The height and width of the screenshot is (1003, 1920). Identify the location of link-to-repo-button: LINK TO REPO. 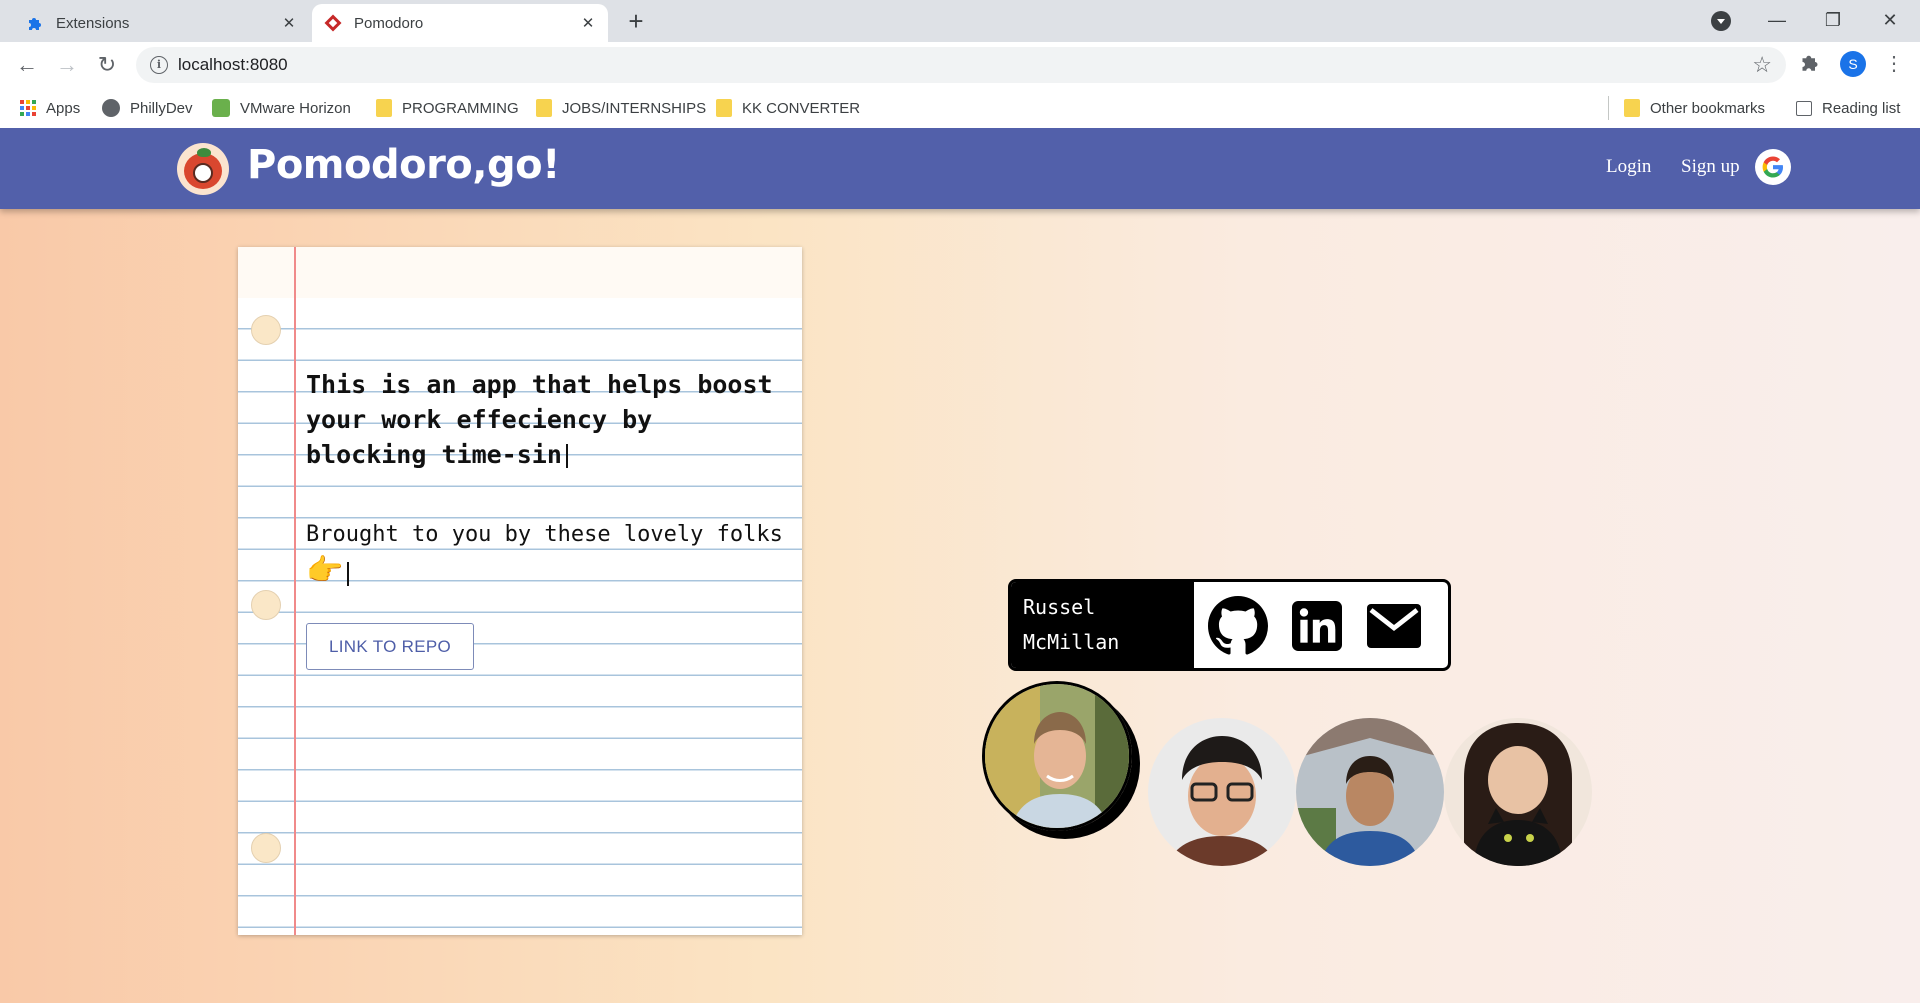
(390, 646).